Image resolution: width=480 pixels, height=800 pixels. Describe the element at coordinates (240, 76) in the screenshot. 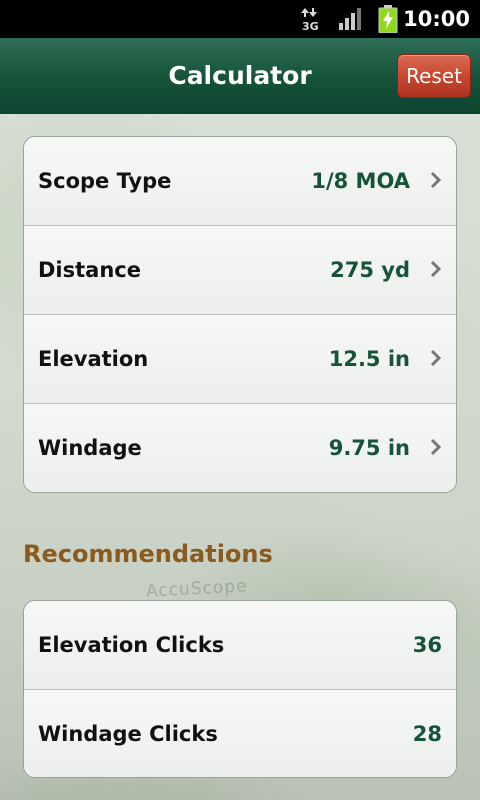

I see `title-bar: Calculator Reset` at that location.